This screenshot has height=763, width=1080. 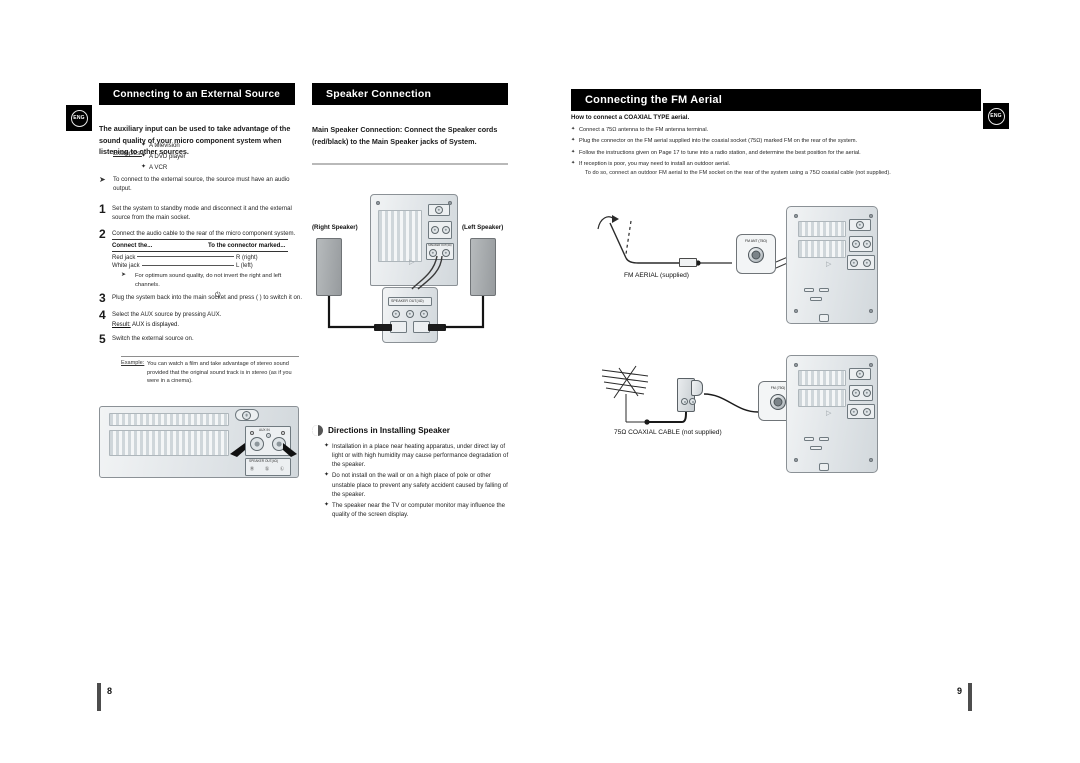 What do you see at coordinates (688, 262) in the screenshot?
I see `aerial-connector-plug` at bounding box center [688, 262].